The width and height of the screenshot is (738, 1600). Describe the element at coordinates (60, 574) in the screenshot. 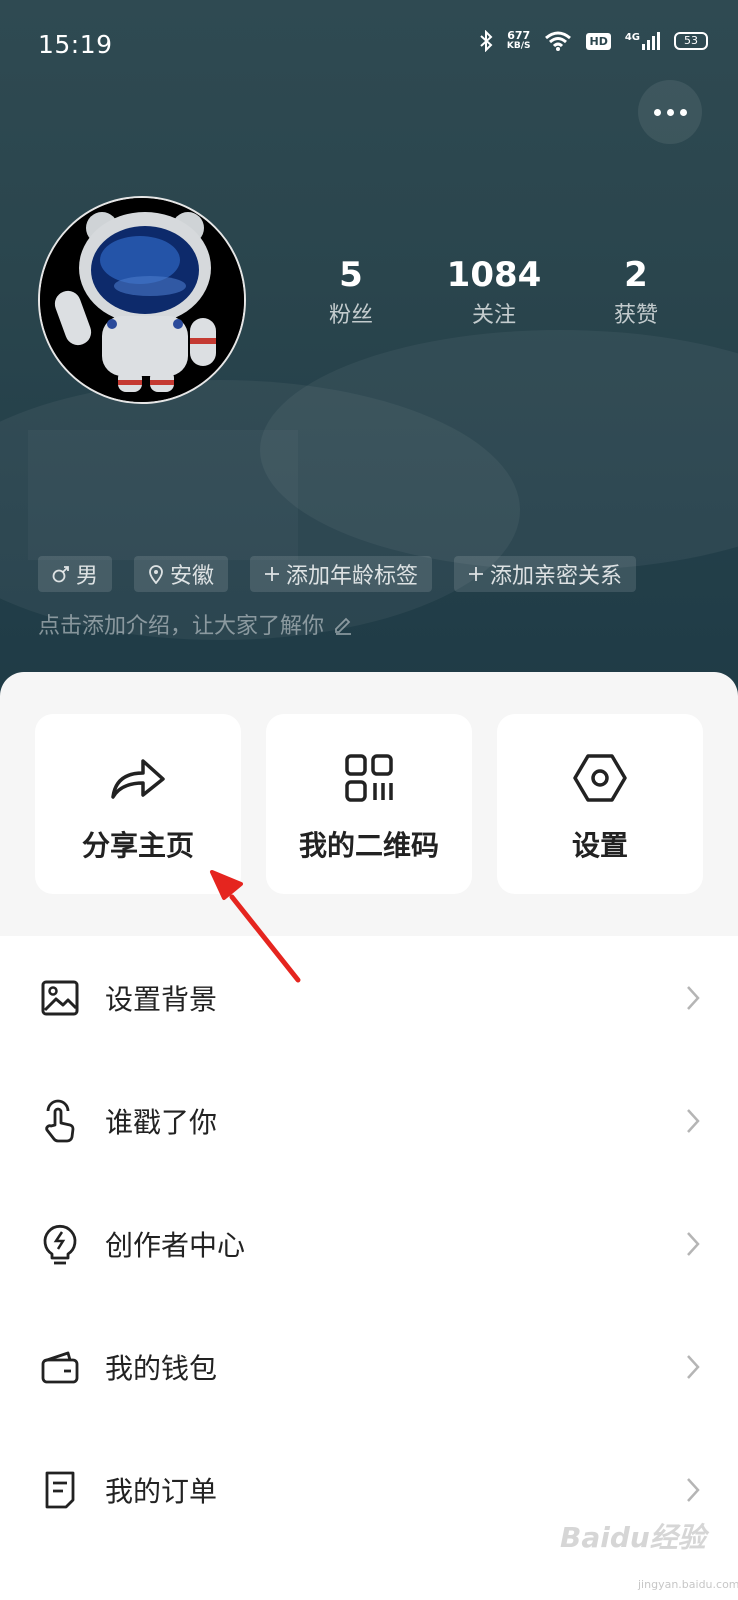

I see `male-icon` at that location.